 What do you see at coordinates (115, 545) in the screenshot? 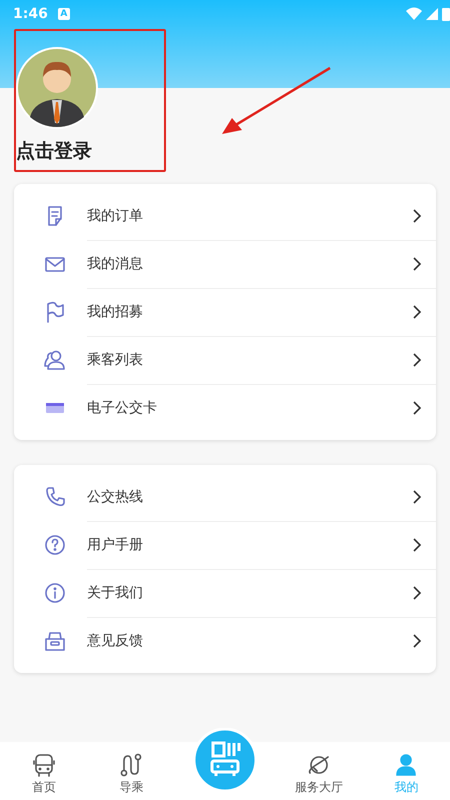
I see `menu-label: 用户手册` at bounding box center [115, 545].